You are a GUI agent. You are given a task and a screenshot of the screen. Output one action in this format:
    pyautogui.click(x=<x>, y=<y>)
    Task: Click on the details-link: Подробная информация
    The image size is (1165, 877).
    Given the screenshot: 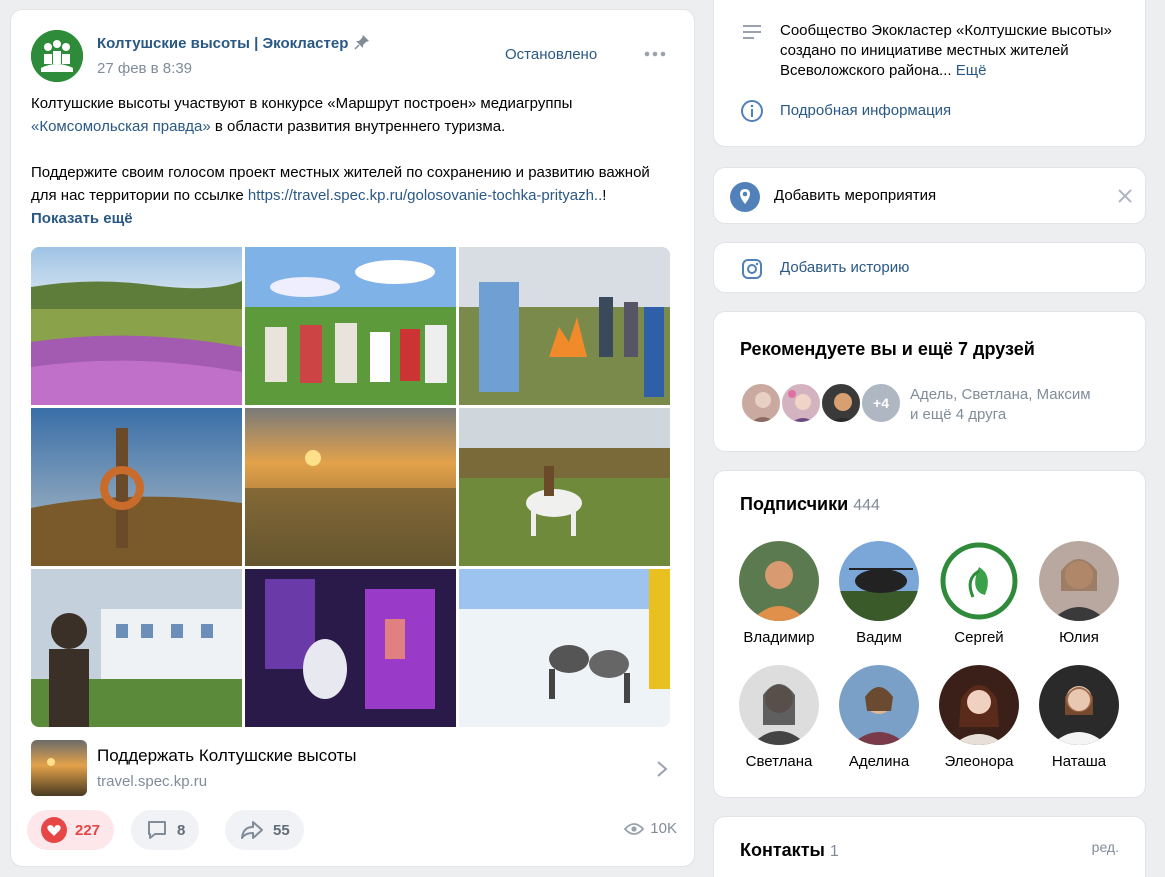 What is the action you would take?
    pyautogui.click(x=865, y=110)
    